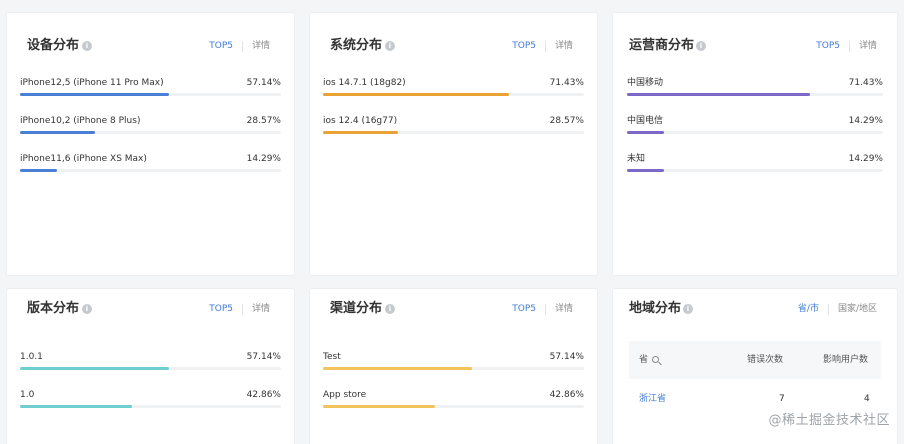 This screenshot has height=444, width=904. What do you see at coordinates (782, 399) in the screenshot?
I see `error-count: 7` at bounding box center [782, 399].